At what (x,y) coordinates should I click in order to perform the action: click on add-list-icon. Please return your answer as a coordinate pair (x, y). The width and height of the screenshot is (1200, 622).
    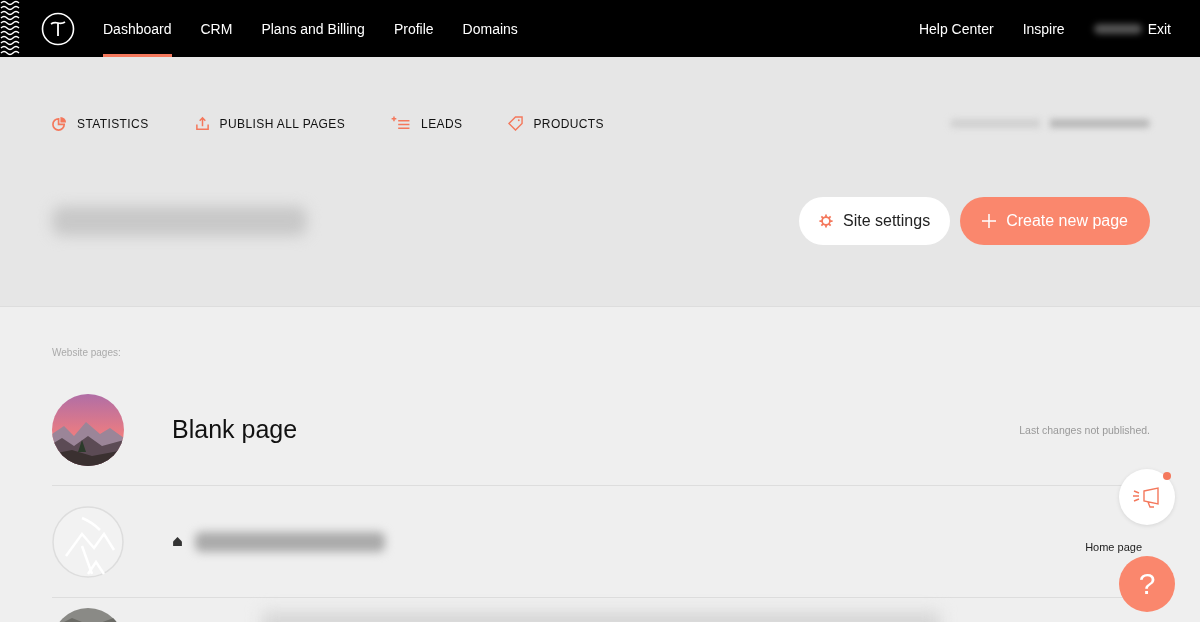
    Looking at the image, I should click on (401, 123).